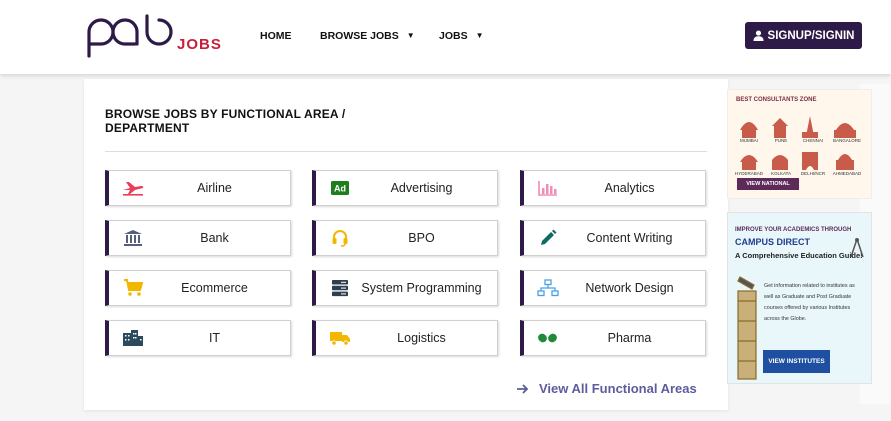 The height and width of the screenshot is (421, 891). What do you see at coordinates (405, 238) in the screenshot?
I see `area-tile-bpo: BPO` at bounding box center [405, 238].